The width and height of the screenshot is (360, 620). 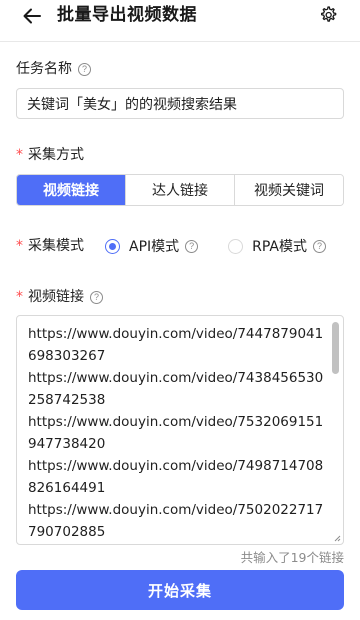 I want to click on collect-mode-radio-group: API模式 ? RPA模式 ?, so click(x=216, y=246).